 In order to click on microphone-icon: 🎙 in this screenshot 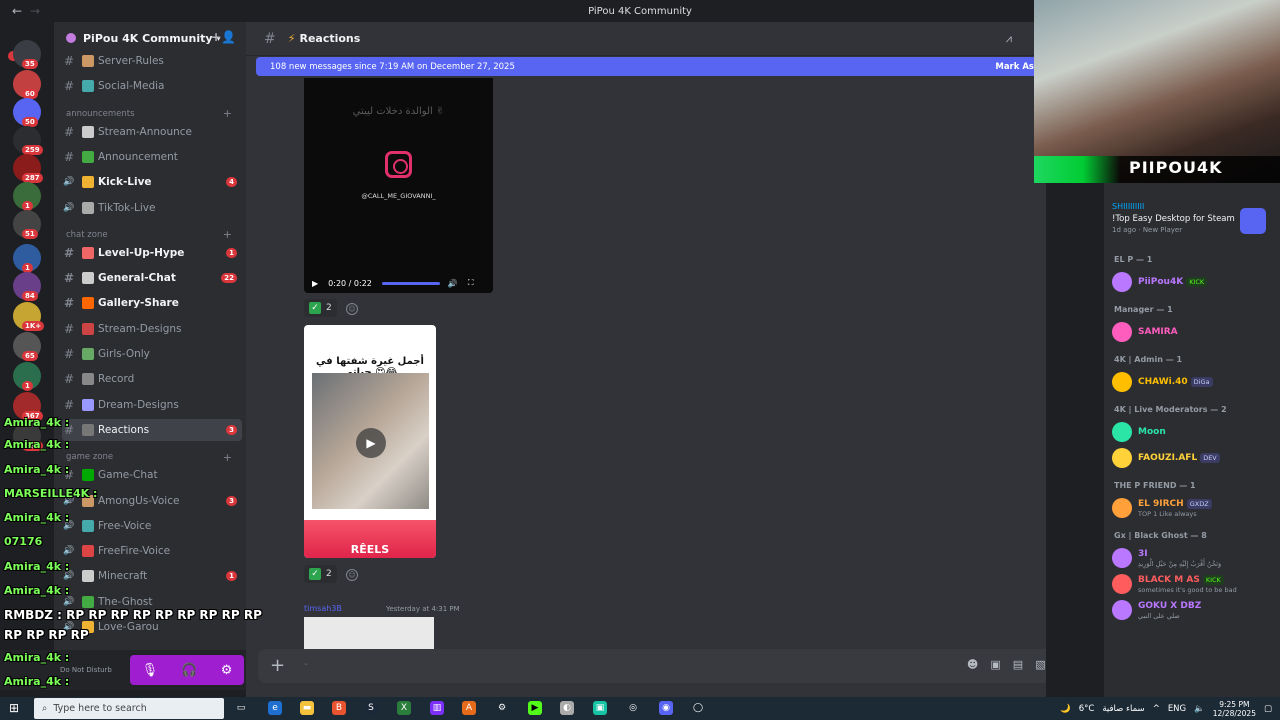, I will do `click(150, 670)`.